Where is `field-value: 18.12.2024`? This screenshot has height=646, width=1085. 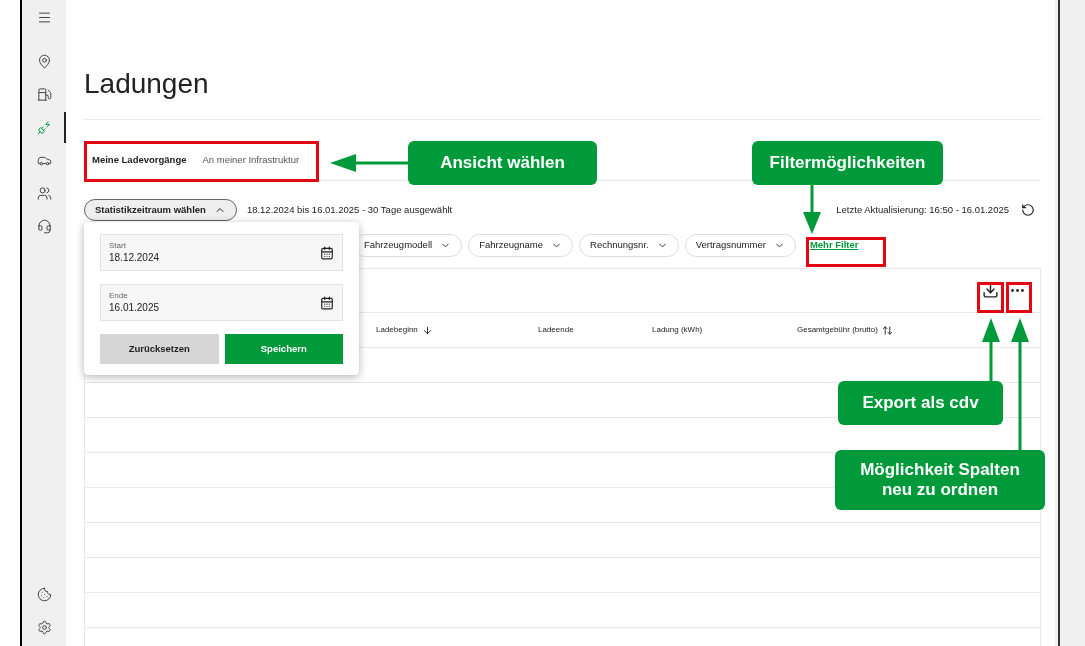 field-value: 18.12.2024 is located at coordinates (135, 257).